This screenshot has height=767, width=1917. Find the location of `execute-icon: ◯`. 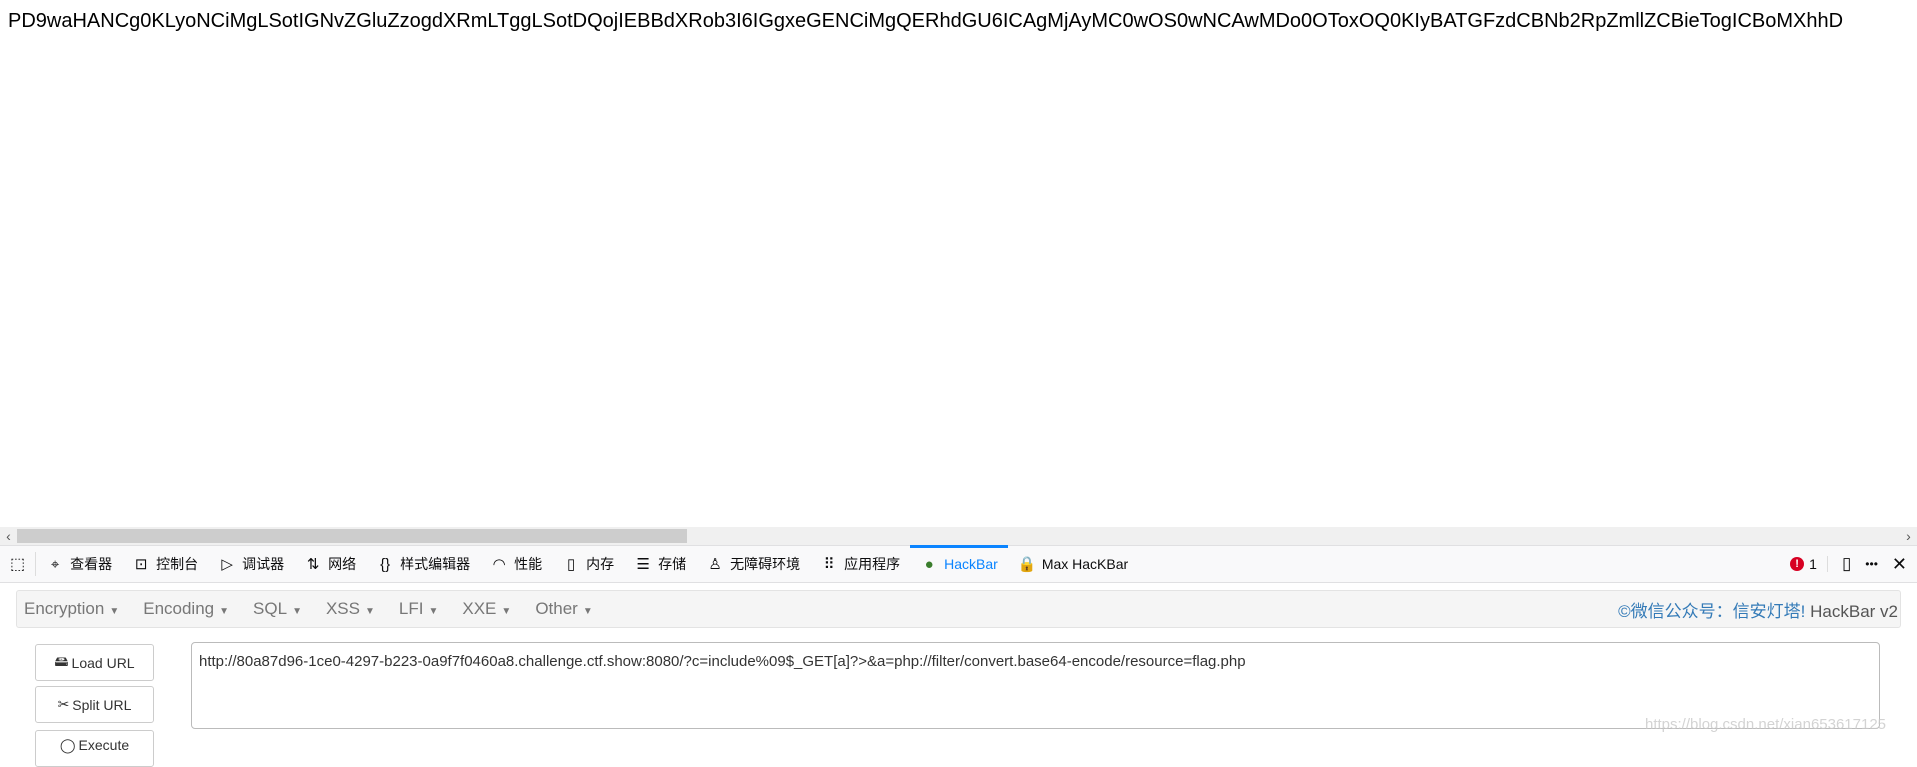

execute-icon: ◯ is located at coordinates (67, 745).